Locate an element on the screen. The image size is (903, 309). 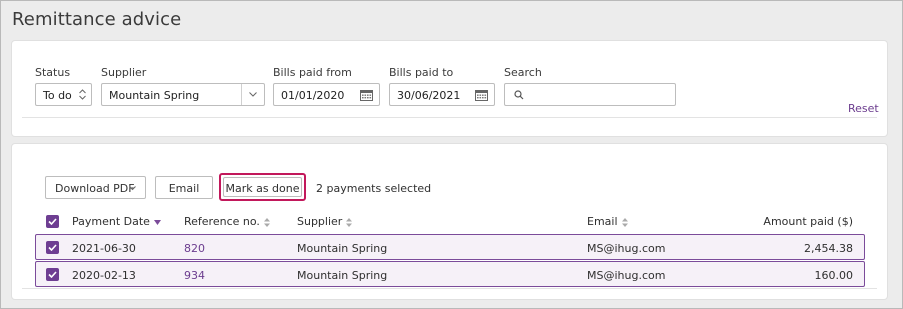
column-label: Reference no. is located at coordinates (222, 221).